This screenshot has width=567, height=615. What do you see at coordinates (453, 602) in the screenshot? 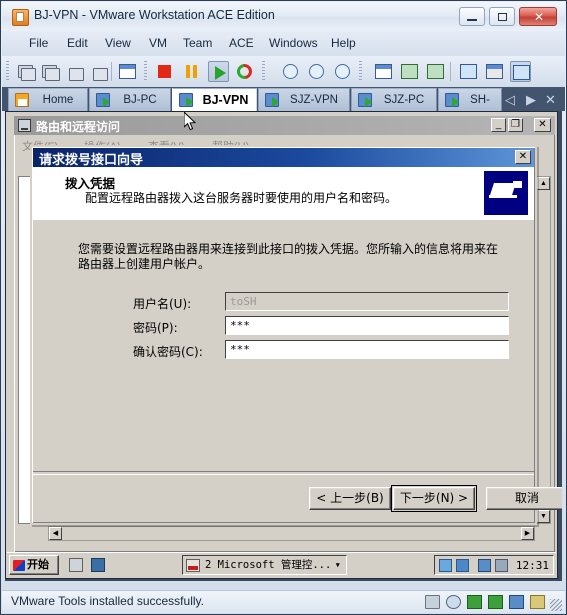
I see `cdrom-status-icon` at bounding box center [453, 602].